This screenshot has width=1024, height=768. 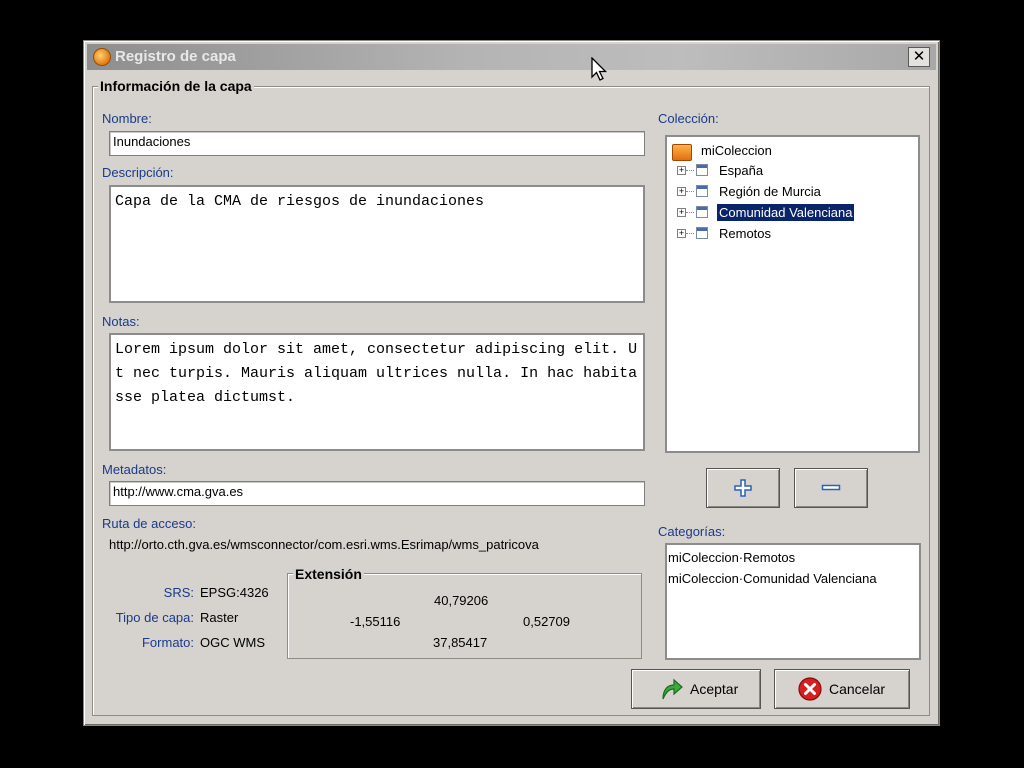 I want to click on close-button: ✕, so click(x=919, y=57).